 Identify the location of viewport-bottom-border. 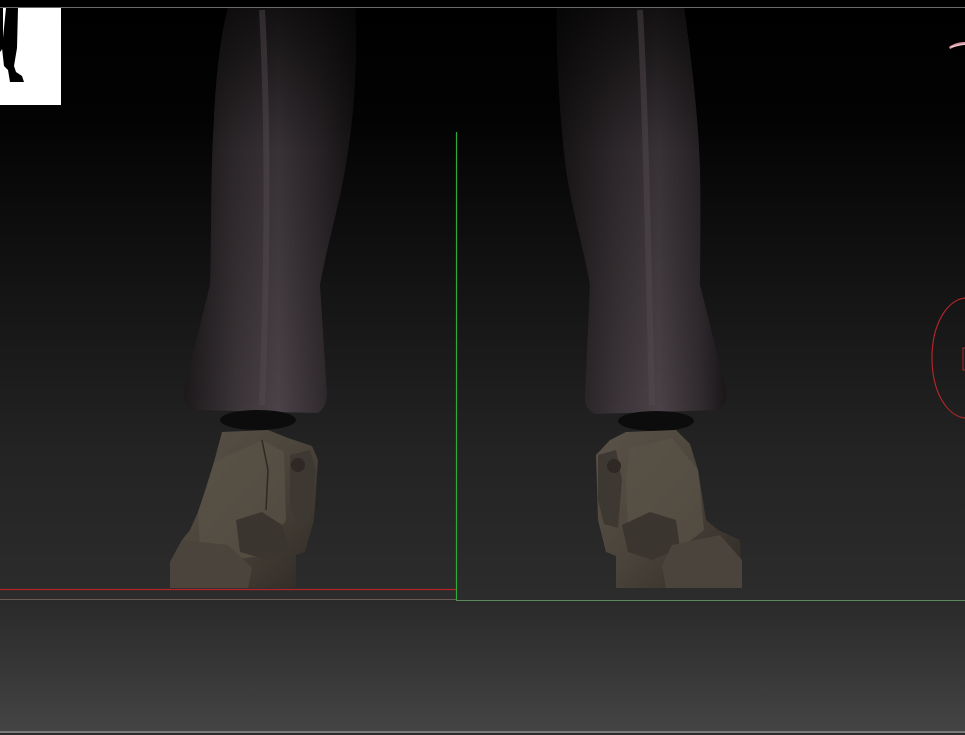
(482, 732).